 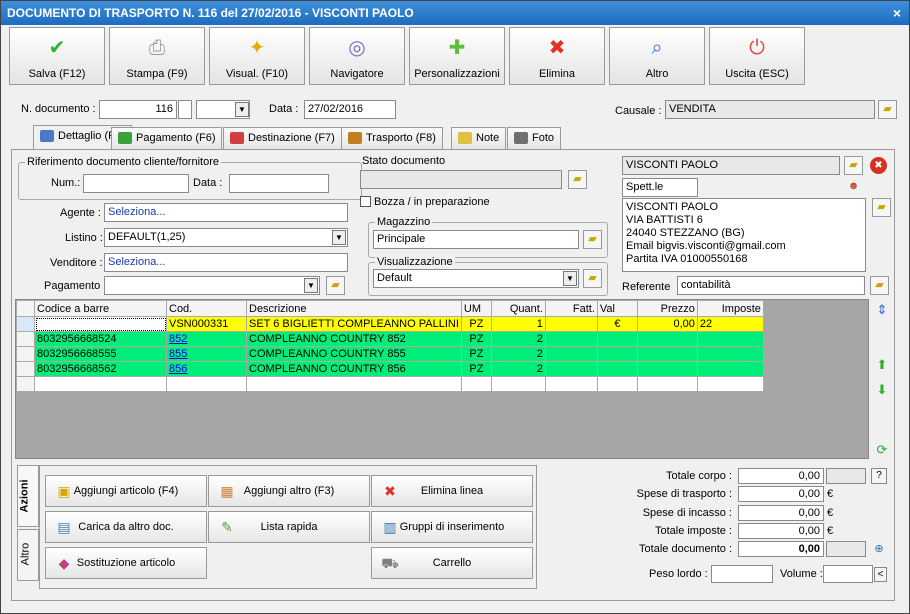 I want to click on volume-field, so click(x=848, y=574).